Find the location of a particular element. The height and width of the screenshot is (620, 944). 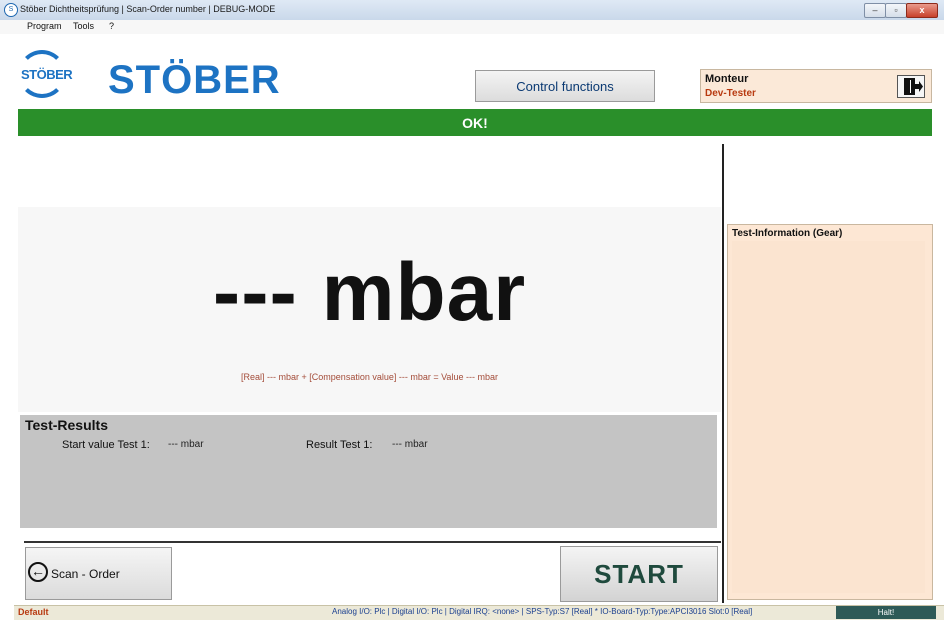

test-results-title: Test-Results is located at coordinates (66, 425).